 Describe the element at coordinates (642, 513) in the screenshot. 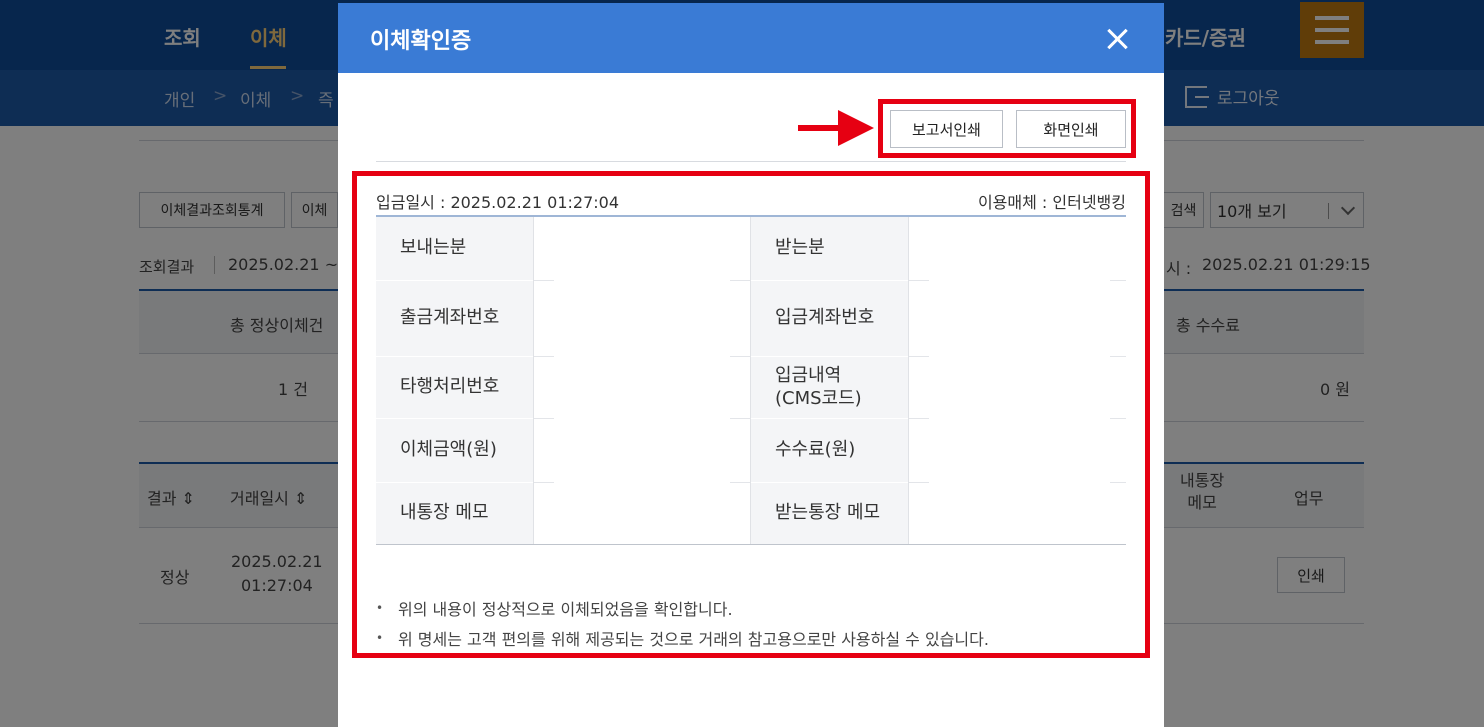

I see `value-my-memo` at that location.